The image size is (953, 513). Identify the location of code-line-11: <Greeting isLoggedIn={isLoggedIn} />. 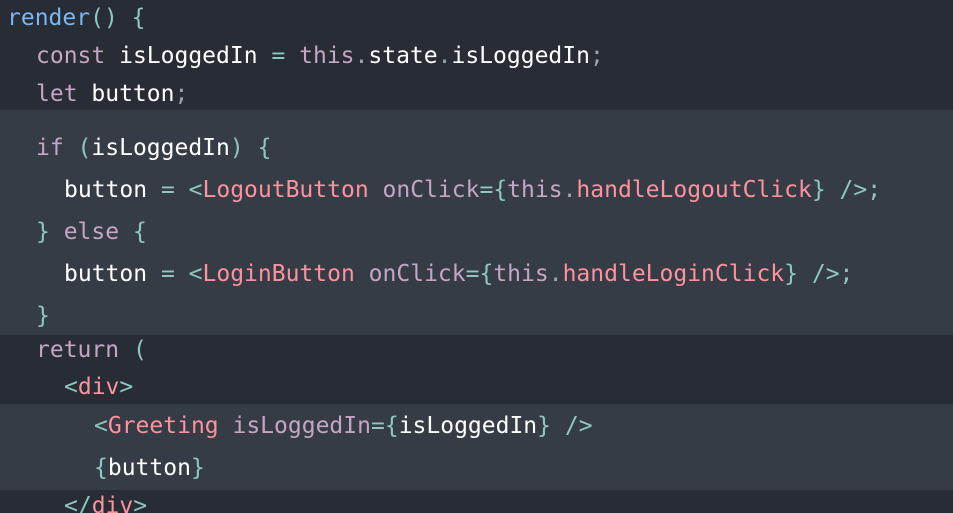
(296, 426).